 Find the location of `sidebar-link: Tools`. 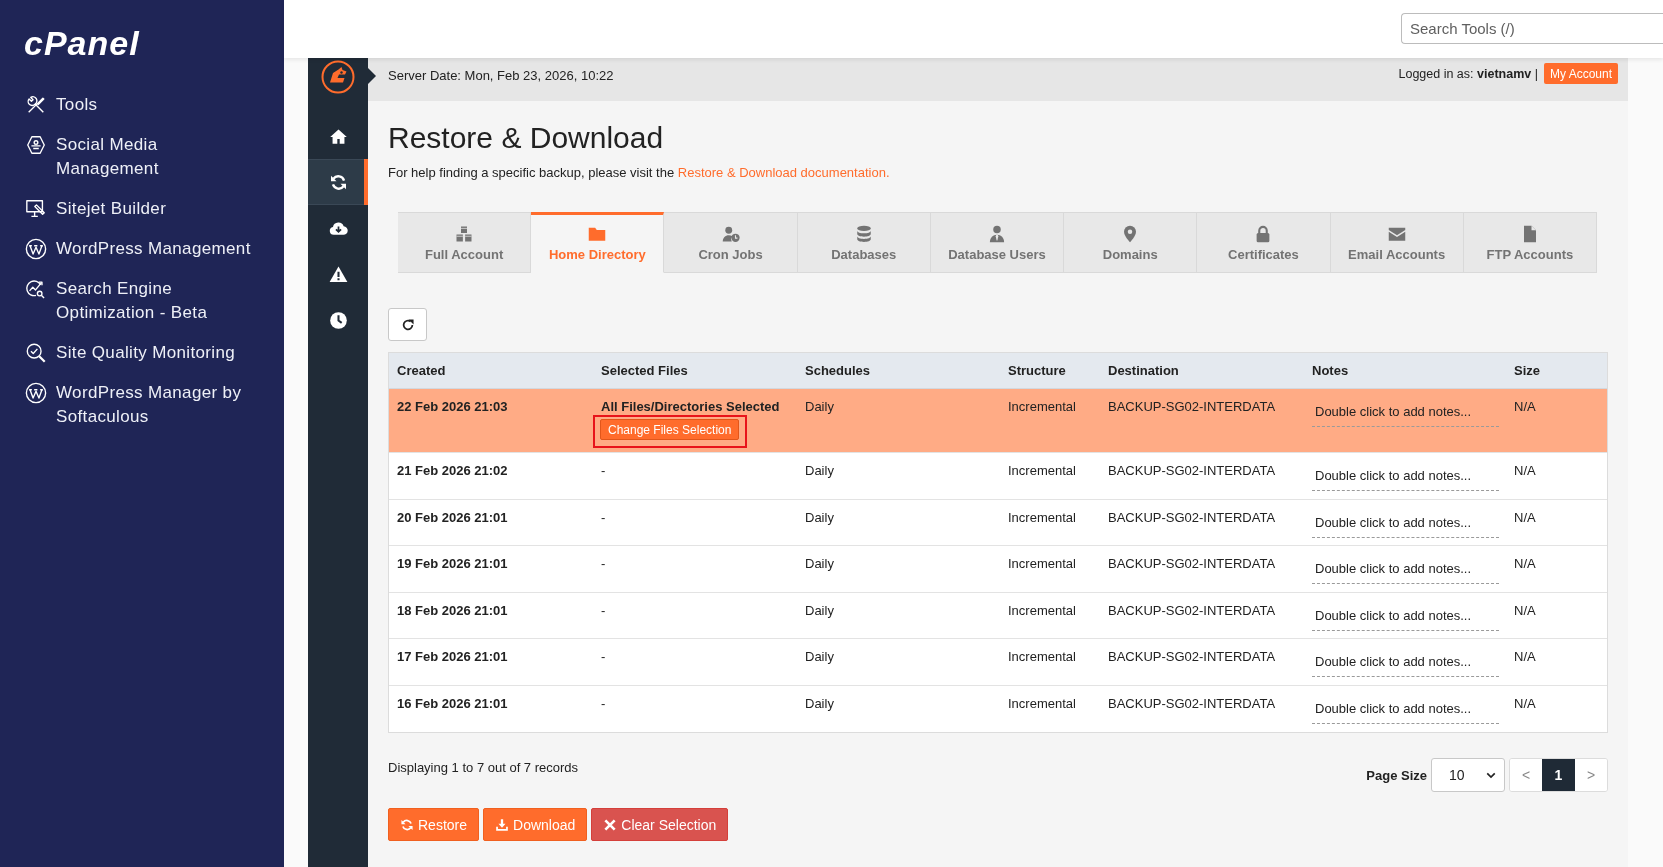

sidebar-link: Tools is located at coordinates (61, 105).